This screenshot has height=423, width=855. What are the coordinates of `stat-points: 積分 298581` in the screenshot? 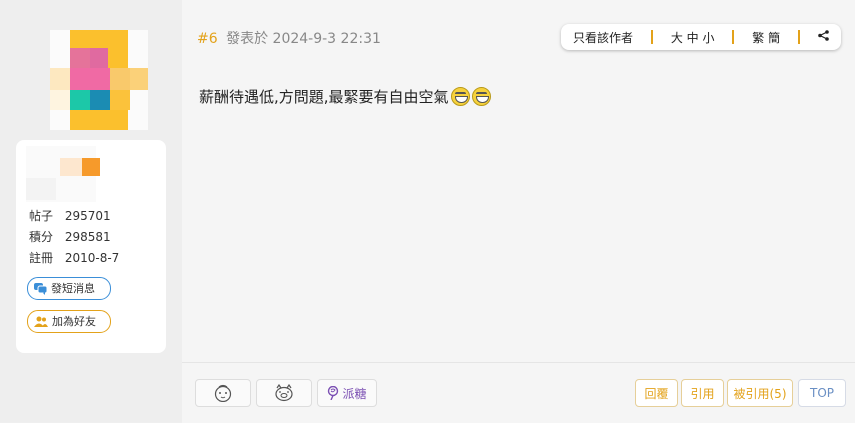 It's located at (74, 237).